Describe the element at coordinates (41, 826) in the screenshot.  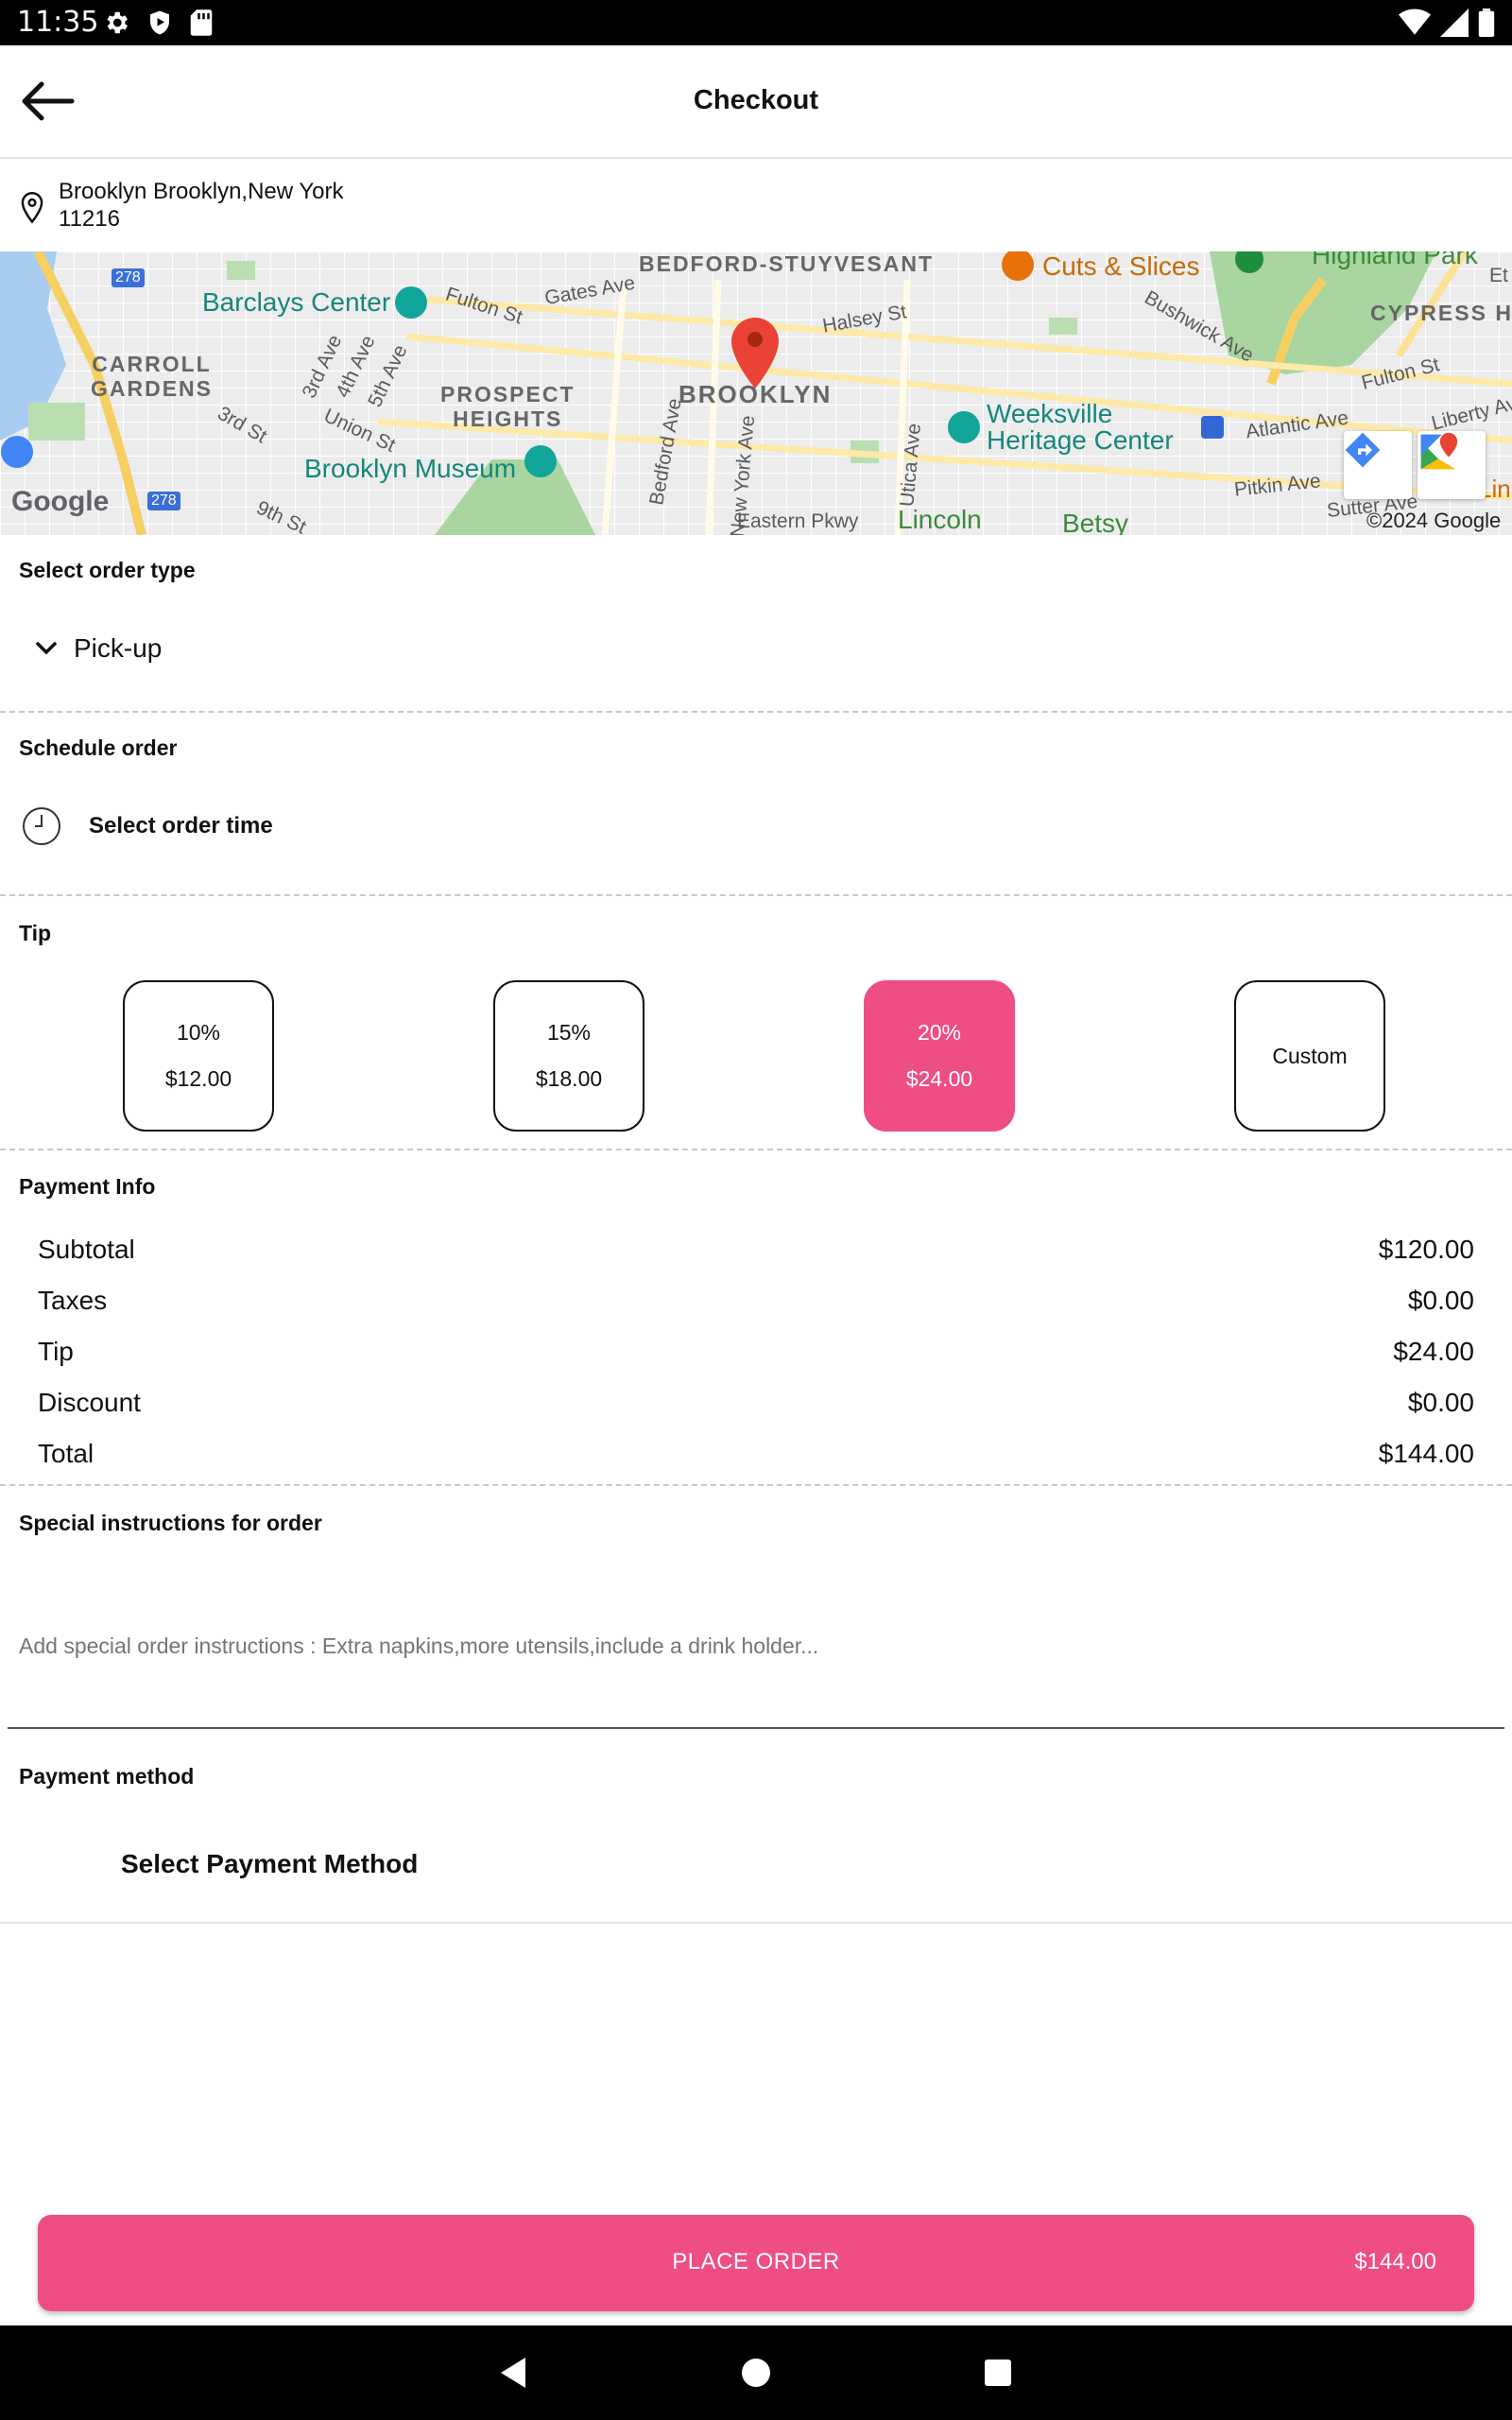
I see `clock-icon` at that location.